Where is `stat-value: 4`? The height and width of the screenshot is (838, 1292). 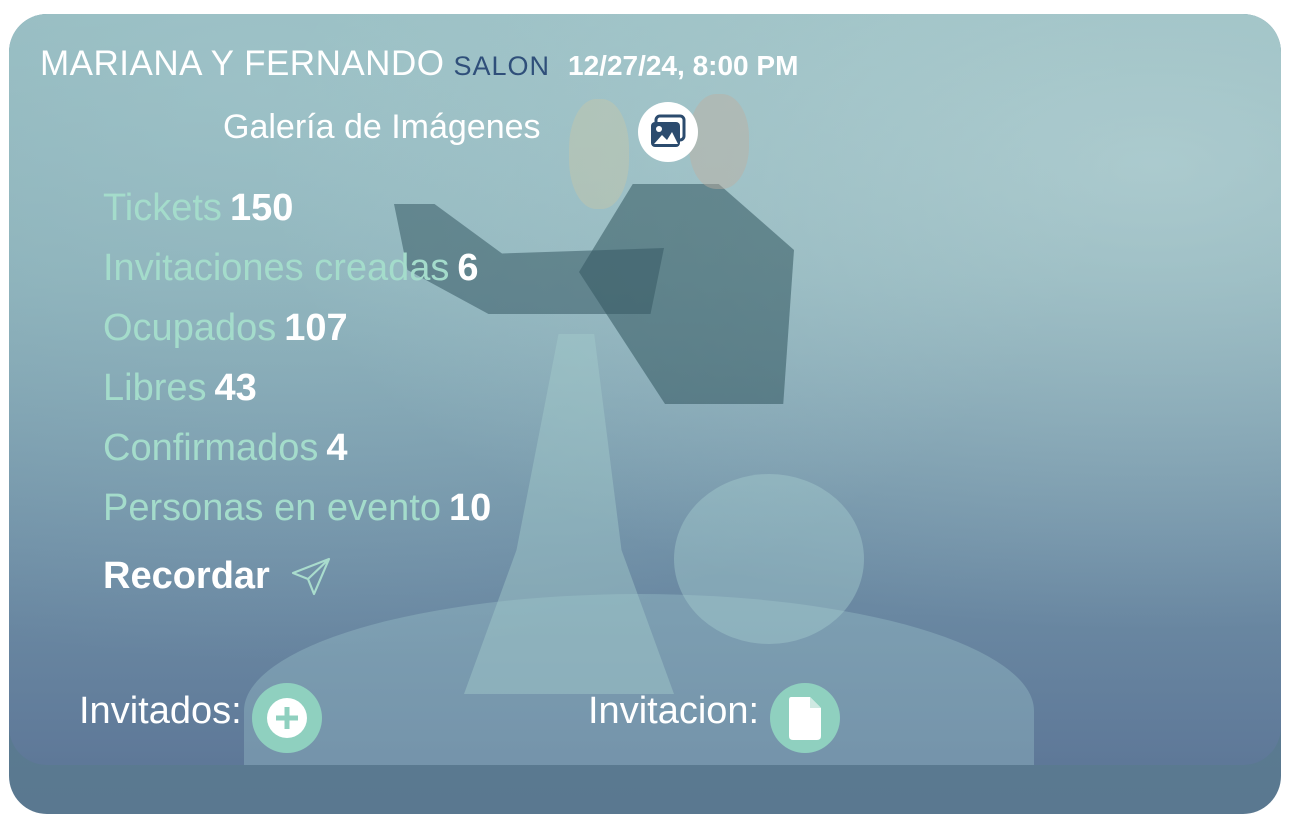 stat-value: 4 is located at coordinates (337, 448).